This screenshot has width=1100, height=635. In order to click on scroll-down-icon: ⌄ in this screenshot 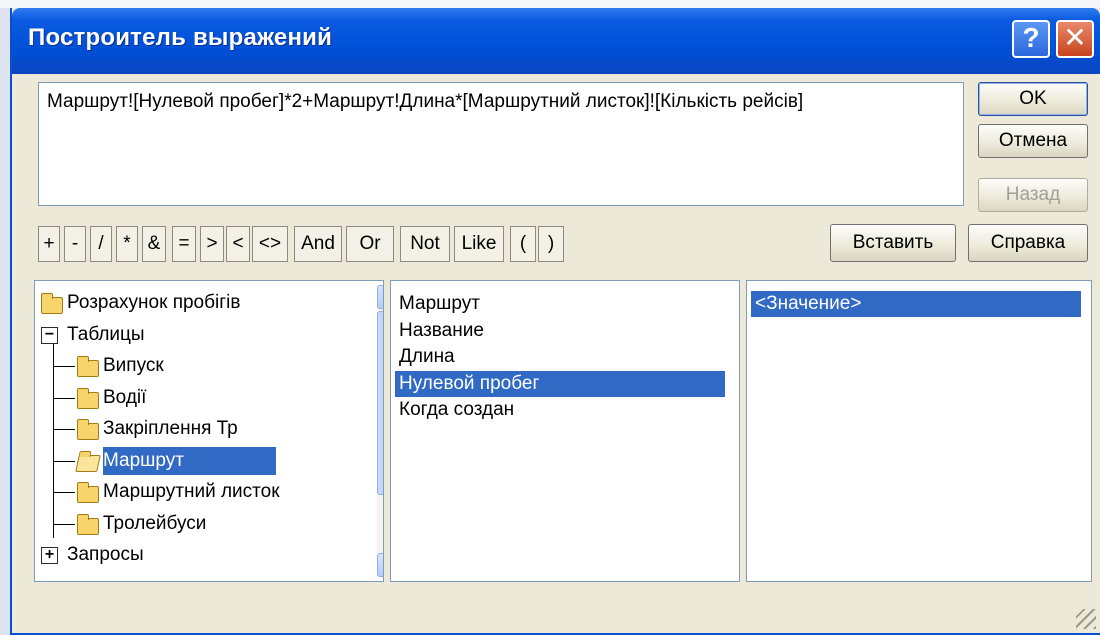, I will do `click(380, 565)`.